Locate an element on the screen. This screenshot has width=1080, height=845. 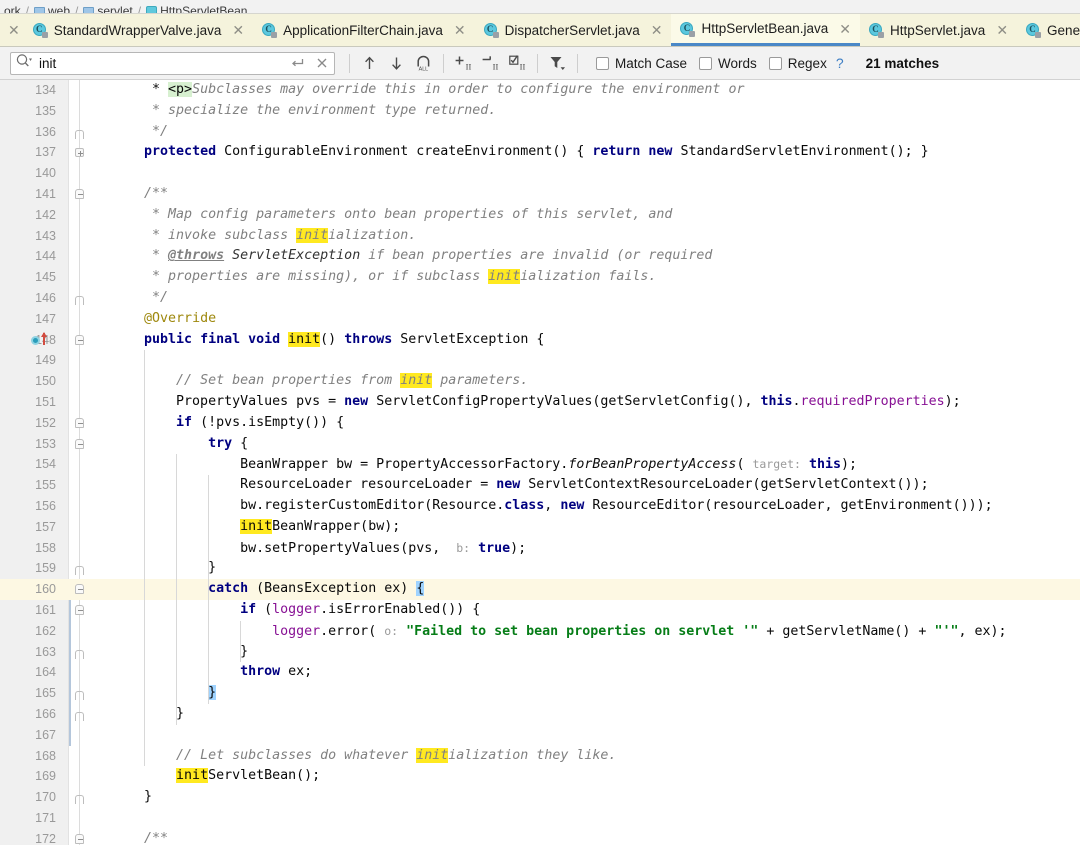
code-line: 153 try { is located at coordinates (540, 444).